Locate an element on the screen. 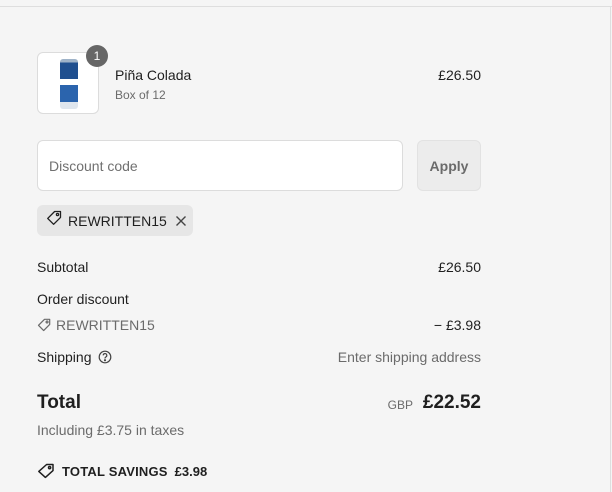  total-savings: TOTAL SAVINGS £3.98 is located at coordinates (122, 471).